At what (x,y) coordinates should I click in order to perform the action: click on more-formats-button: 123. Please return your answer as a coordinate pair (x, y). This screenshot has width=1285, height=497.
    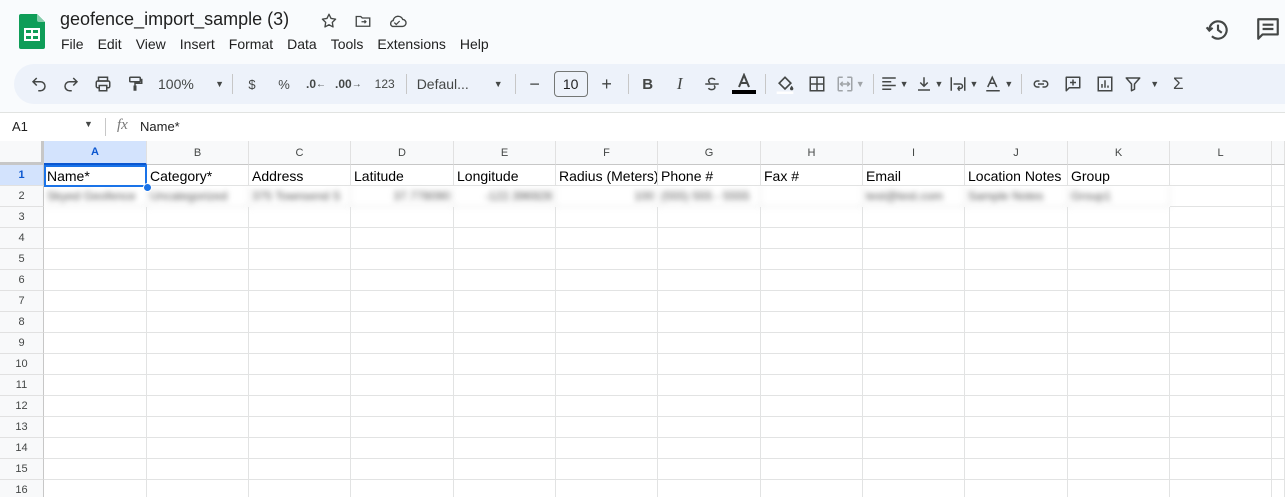
    Looking at the image, I should click on (385, 84).